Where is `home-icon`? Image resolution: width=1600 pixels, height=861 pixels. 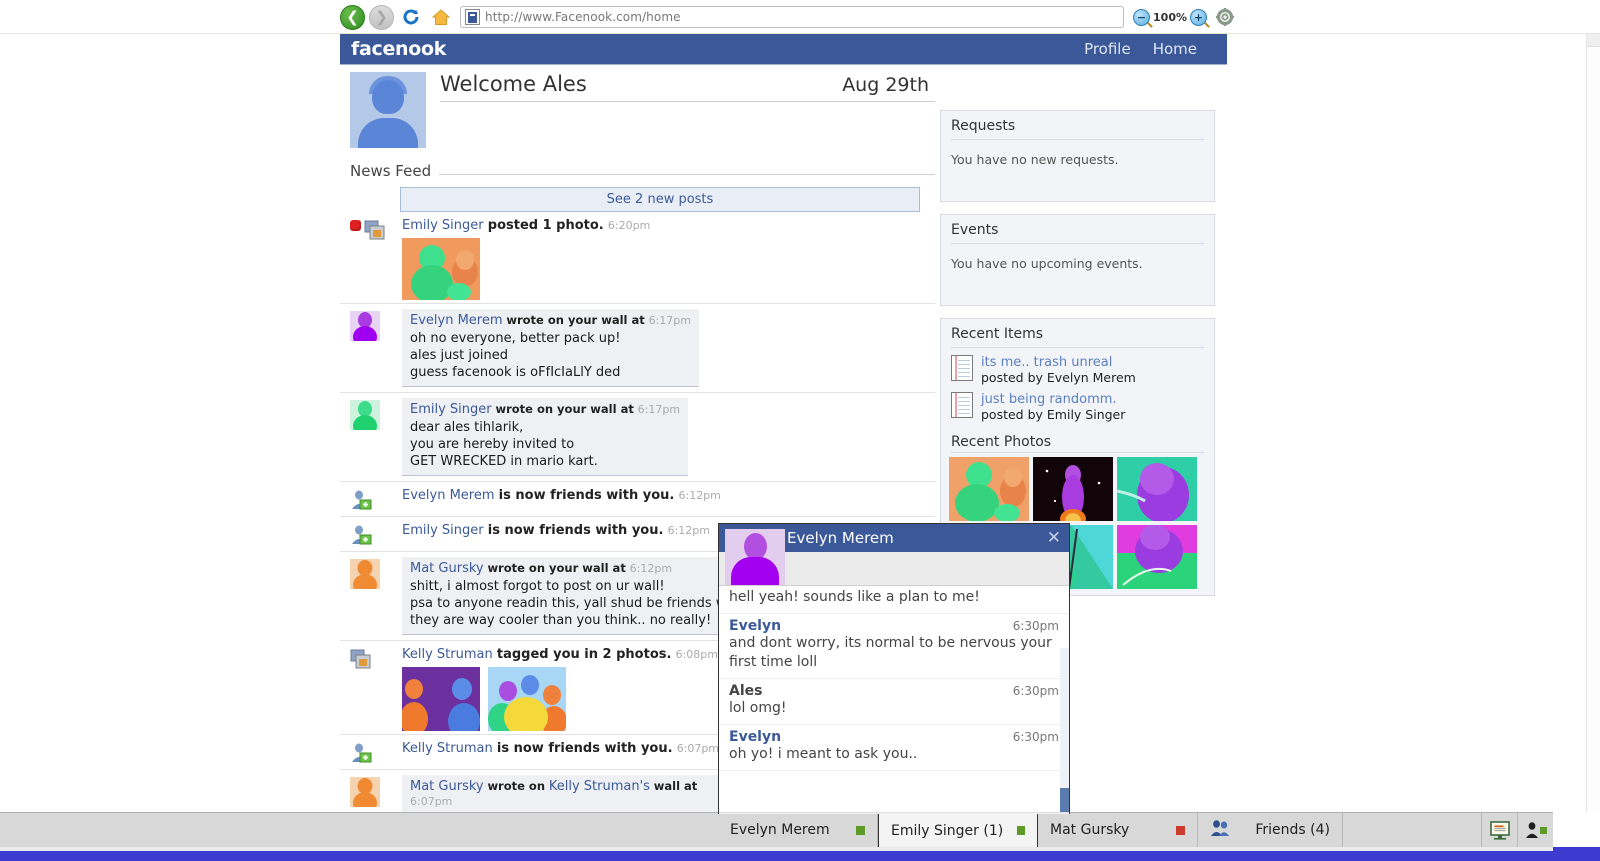 home-icon is located at coordinates (441, 17).